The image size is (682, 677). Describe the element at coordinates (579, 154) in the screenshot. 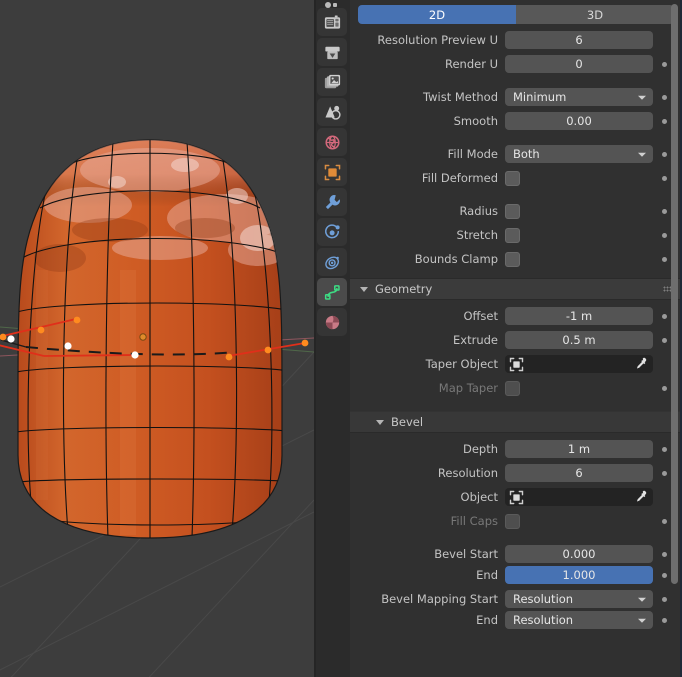

I see `fill-mode-dropdown: Both` at that location.